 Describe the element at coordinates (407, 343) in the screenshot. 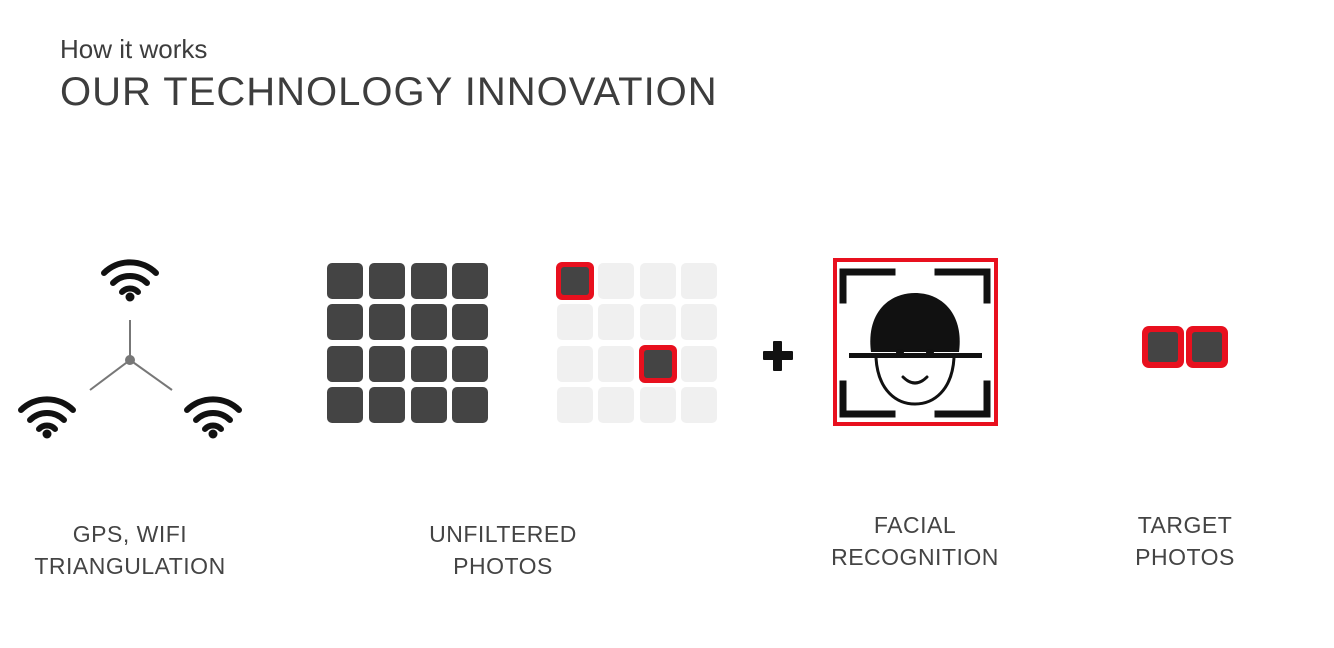

I see `unfiltered-photo-grid` at that location.